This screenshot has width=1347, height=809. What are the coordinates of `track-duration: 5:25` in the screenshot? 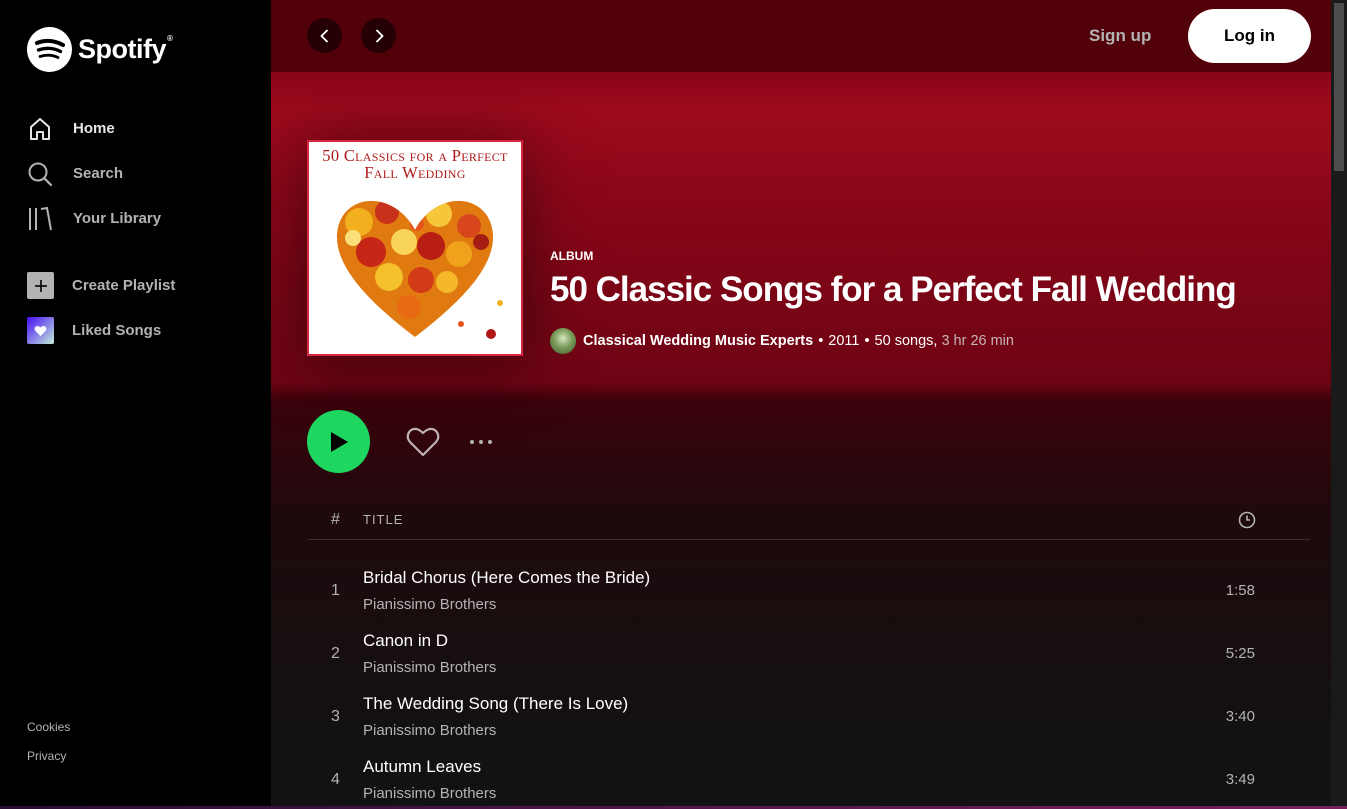 It's located at (1240, 653).